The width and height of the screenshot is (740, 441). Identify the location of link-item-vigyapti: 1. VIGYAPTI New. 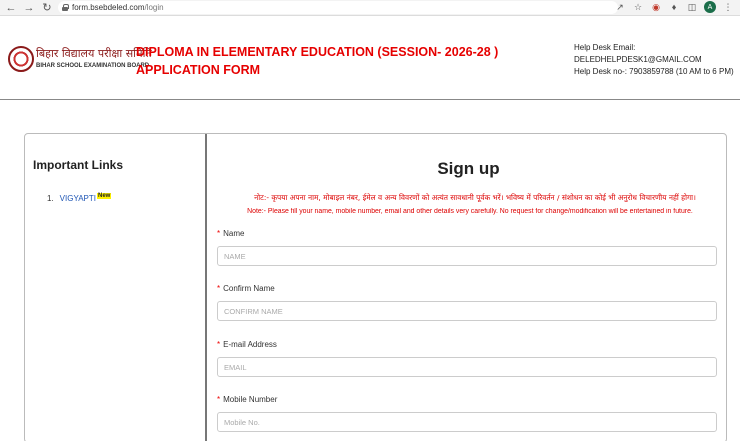
(79, 197).